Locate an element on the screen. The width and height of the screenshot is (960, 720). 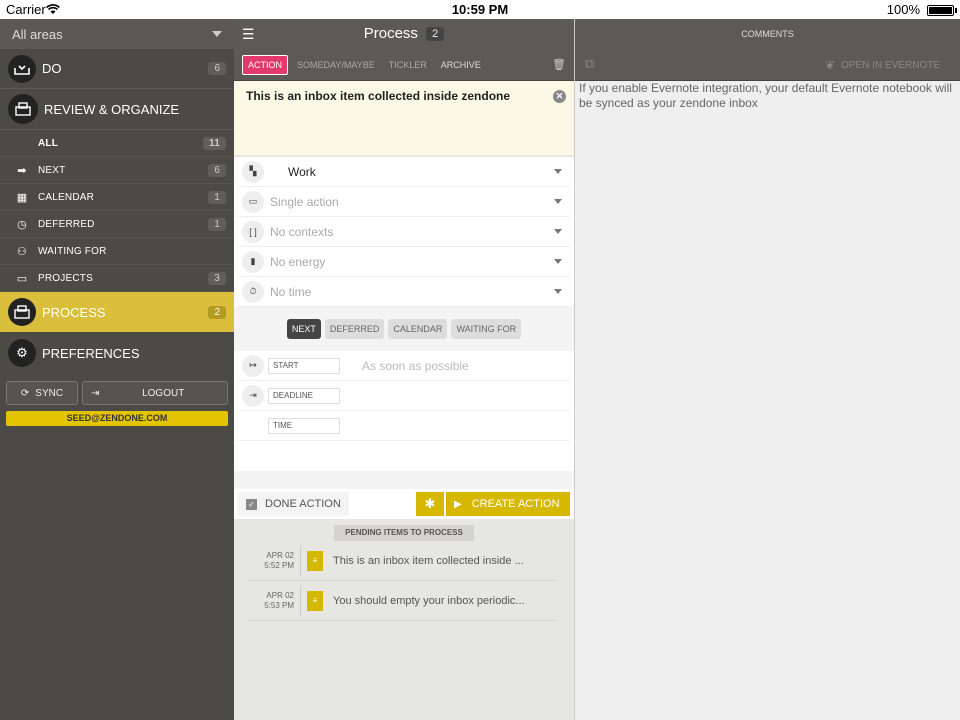
process-tabs: ACTION SOMEDAY/MAYBE TICKLER ARCHIVE 🗑 is located at coordinates (404, 65).